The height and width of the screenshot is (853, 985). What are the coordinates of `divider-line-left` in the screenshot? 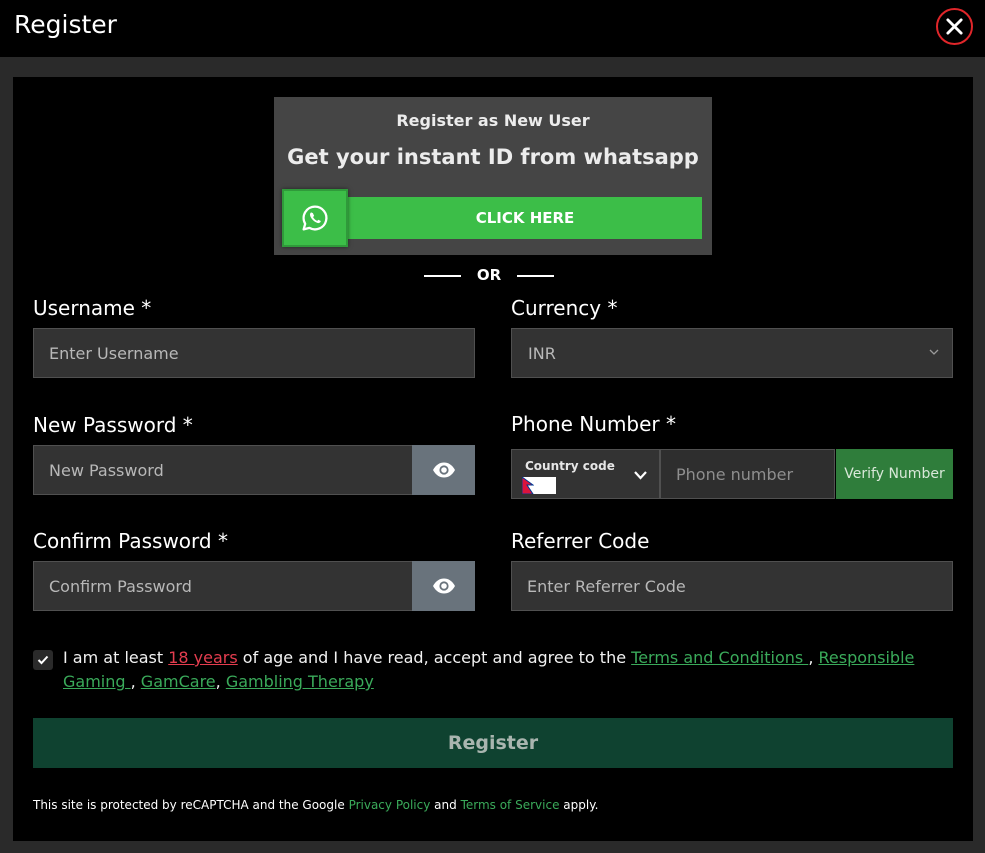 It's located at (442, 276).